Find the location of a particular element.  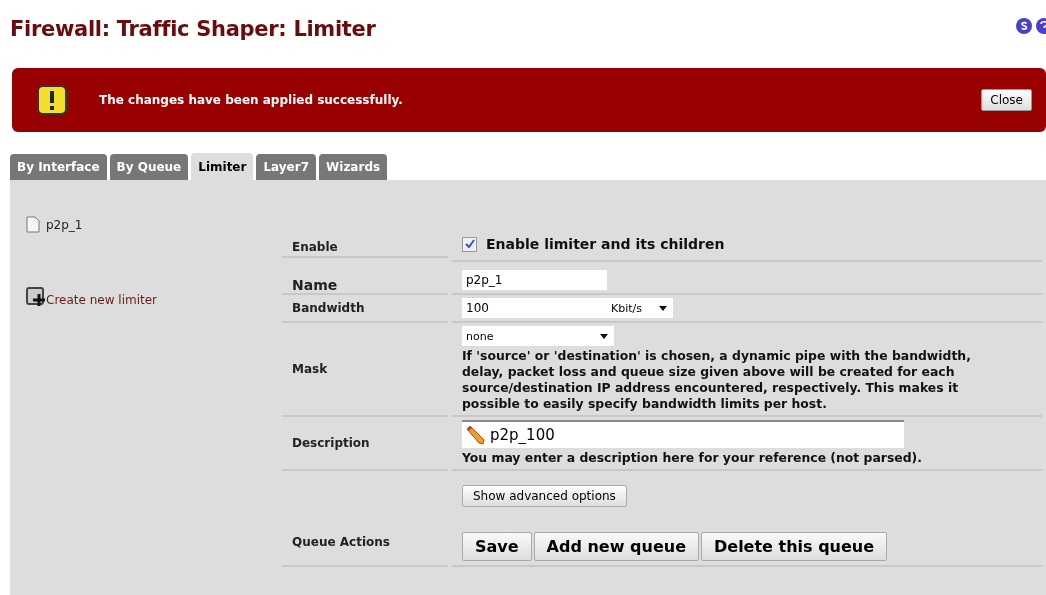

create-limiter-link: Create new limiter is located at coordinates (102, 300).